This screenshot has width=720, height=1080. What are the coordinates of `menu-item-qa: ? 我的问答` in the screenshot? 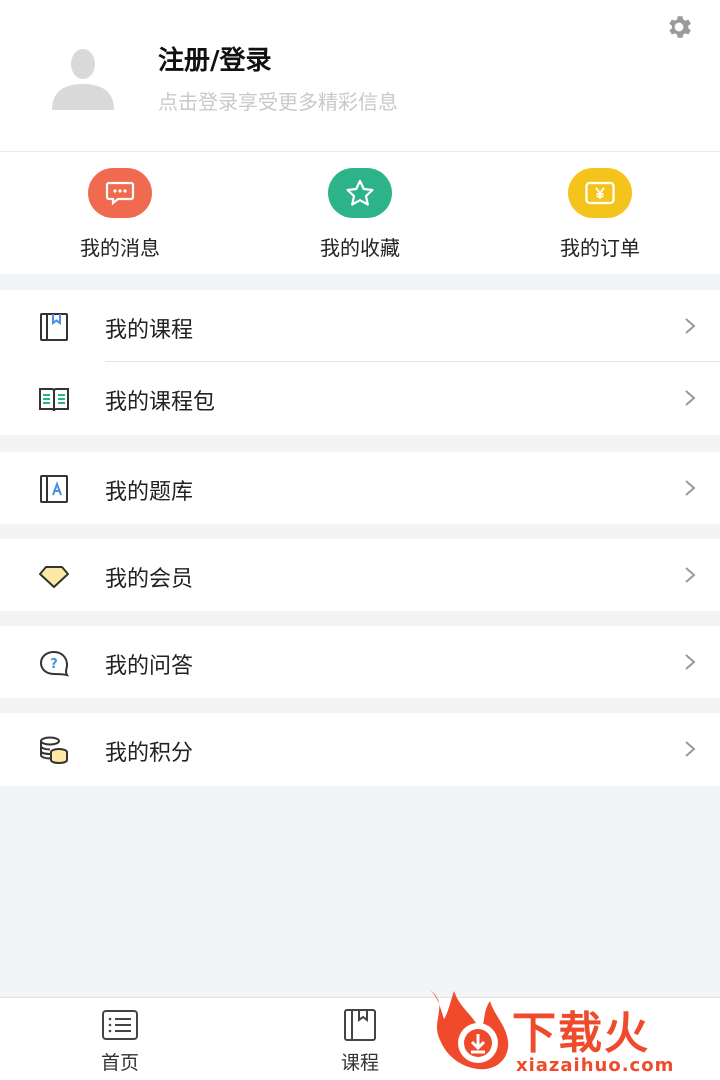 It's located at (360, 662).